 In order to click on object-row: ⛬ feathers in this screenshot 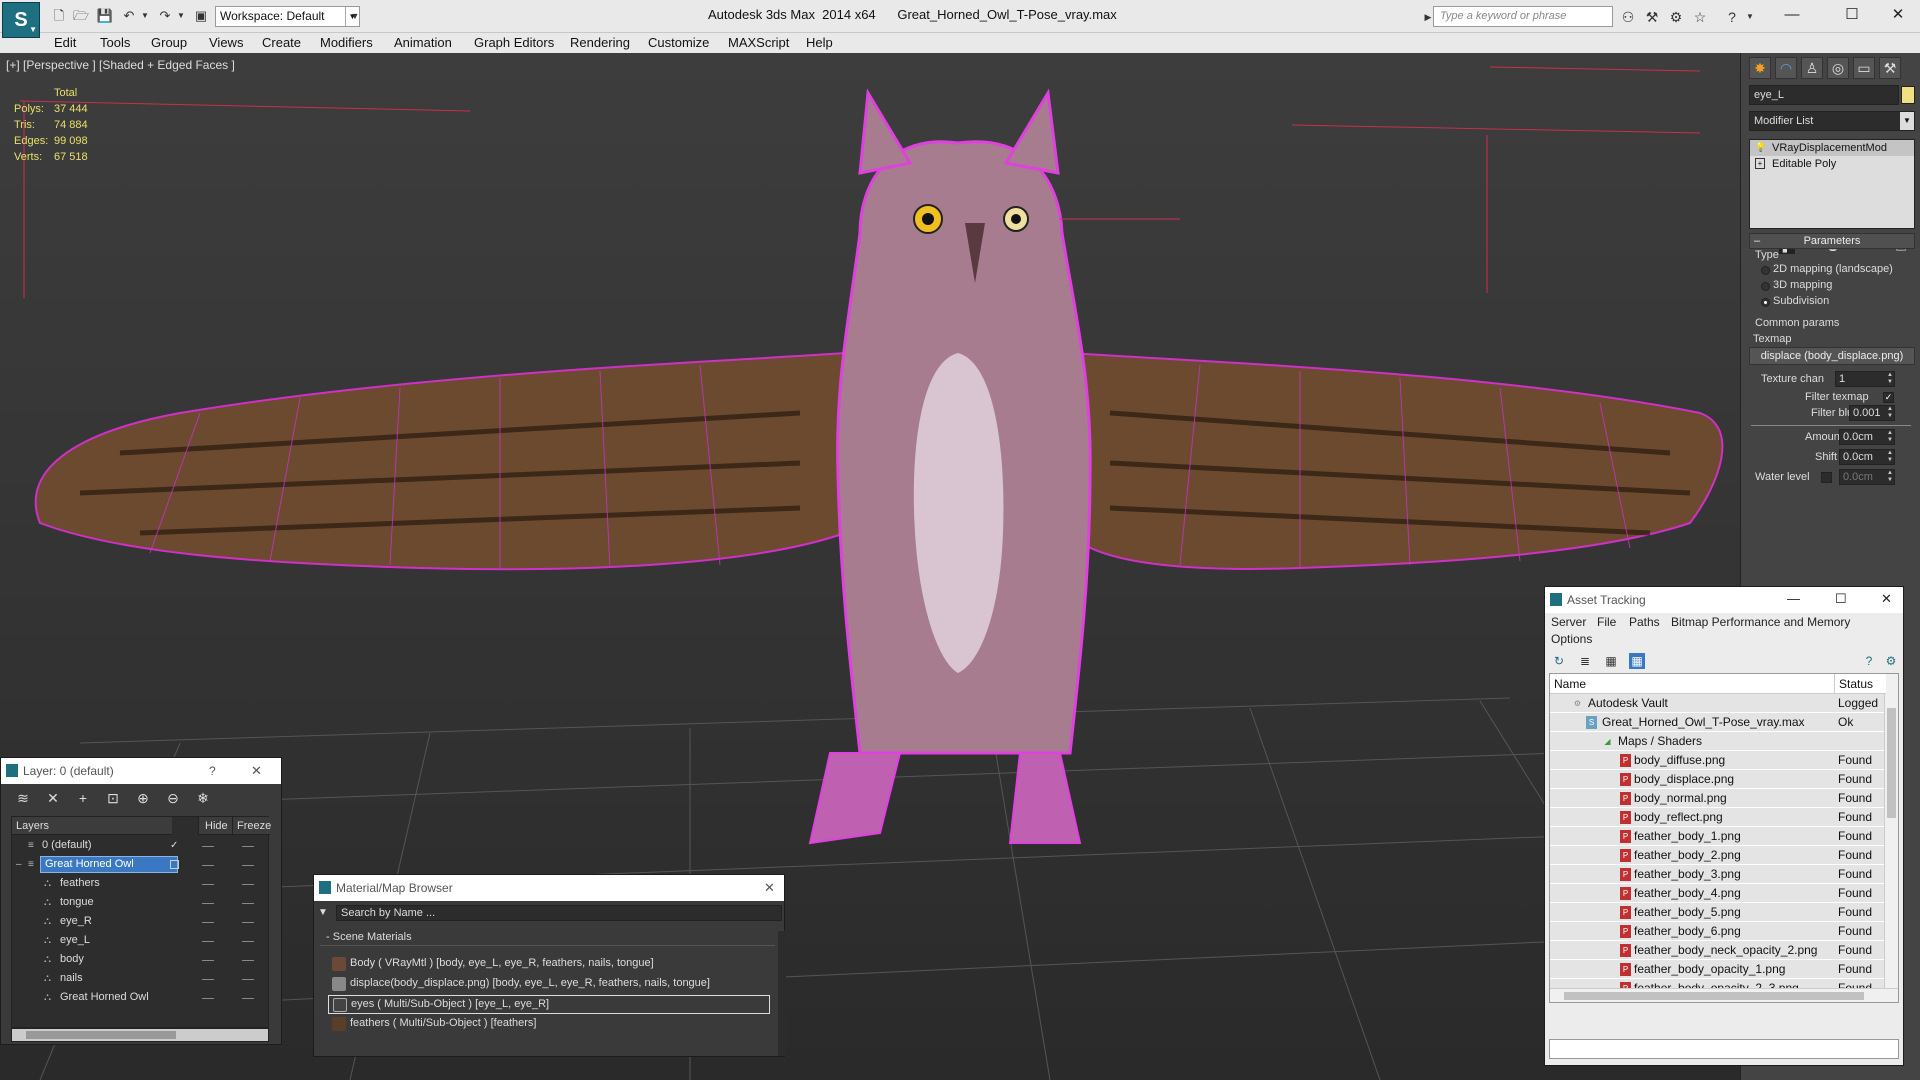, I will do `click(140, 883)`.